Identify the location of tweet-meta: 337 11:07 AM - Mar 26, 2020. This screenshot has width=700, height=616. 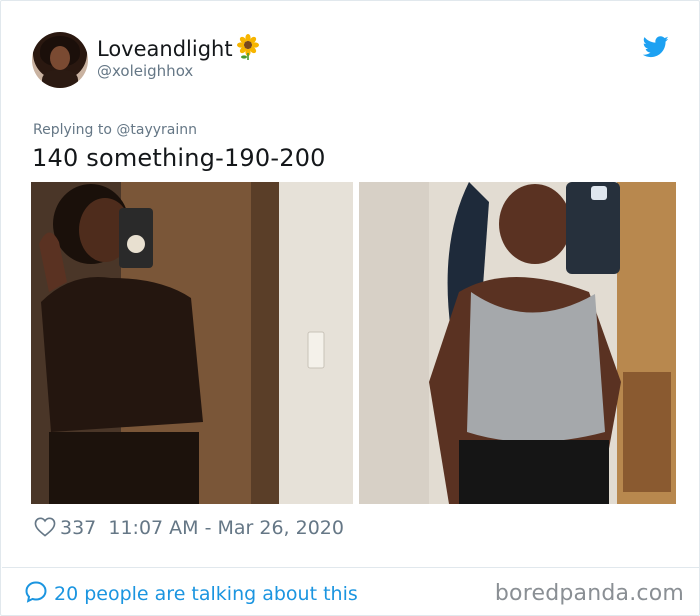
(189, 529).